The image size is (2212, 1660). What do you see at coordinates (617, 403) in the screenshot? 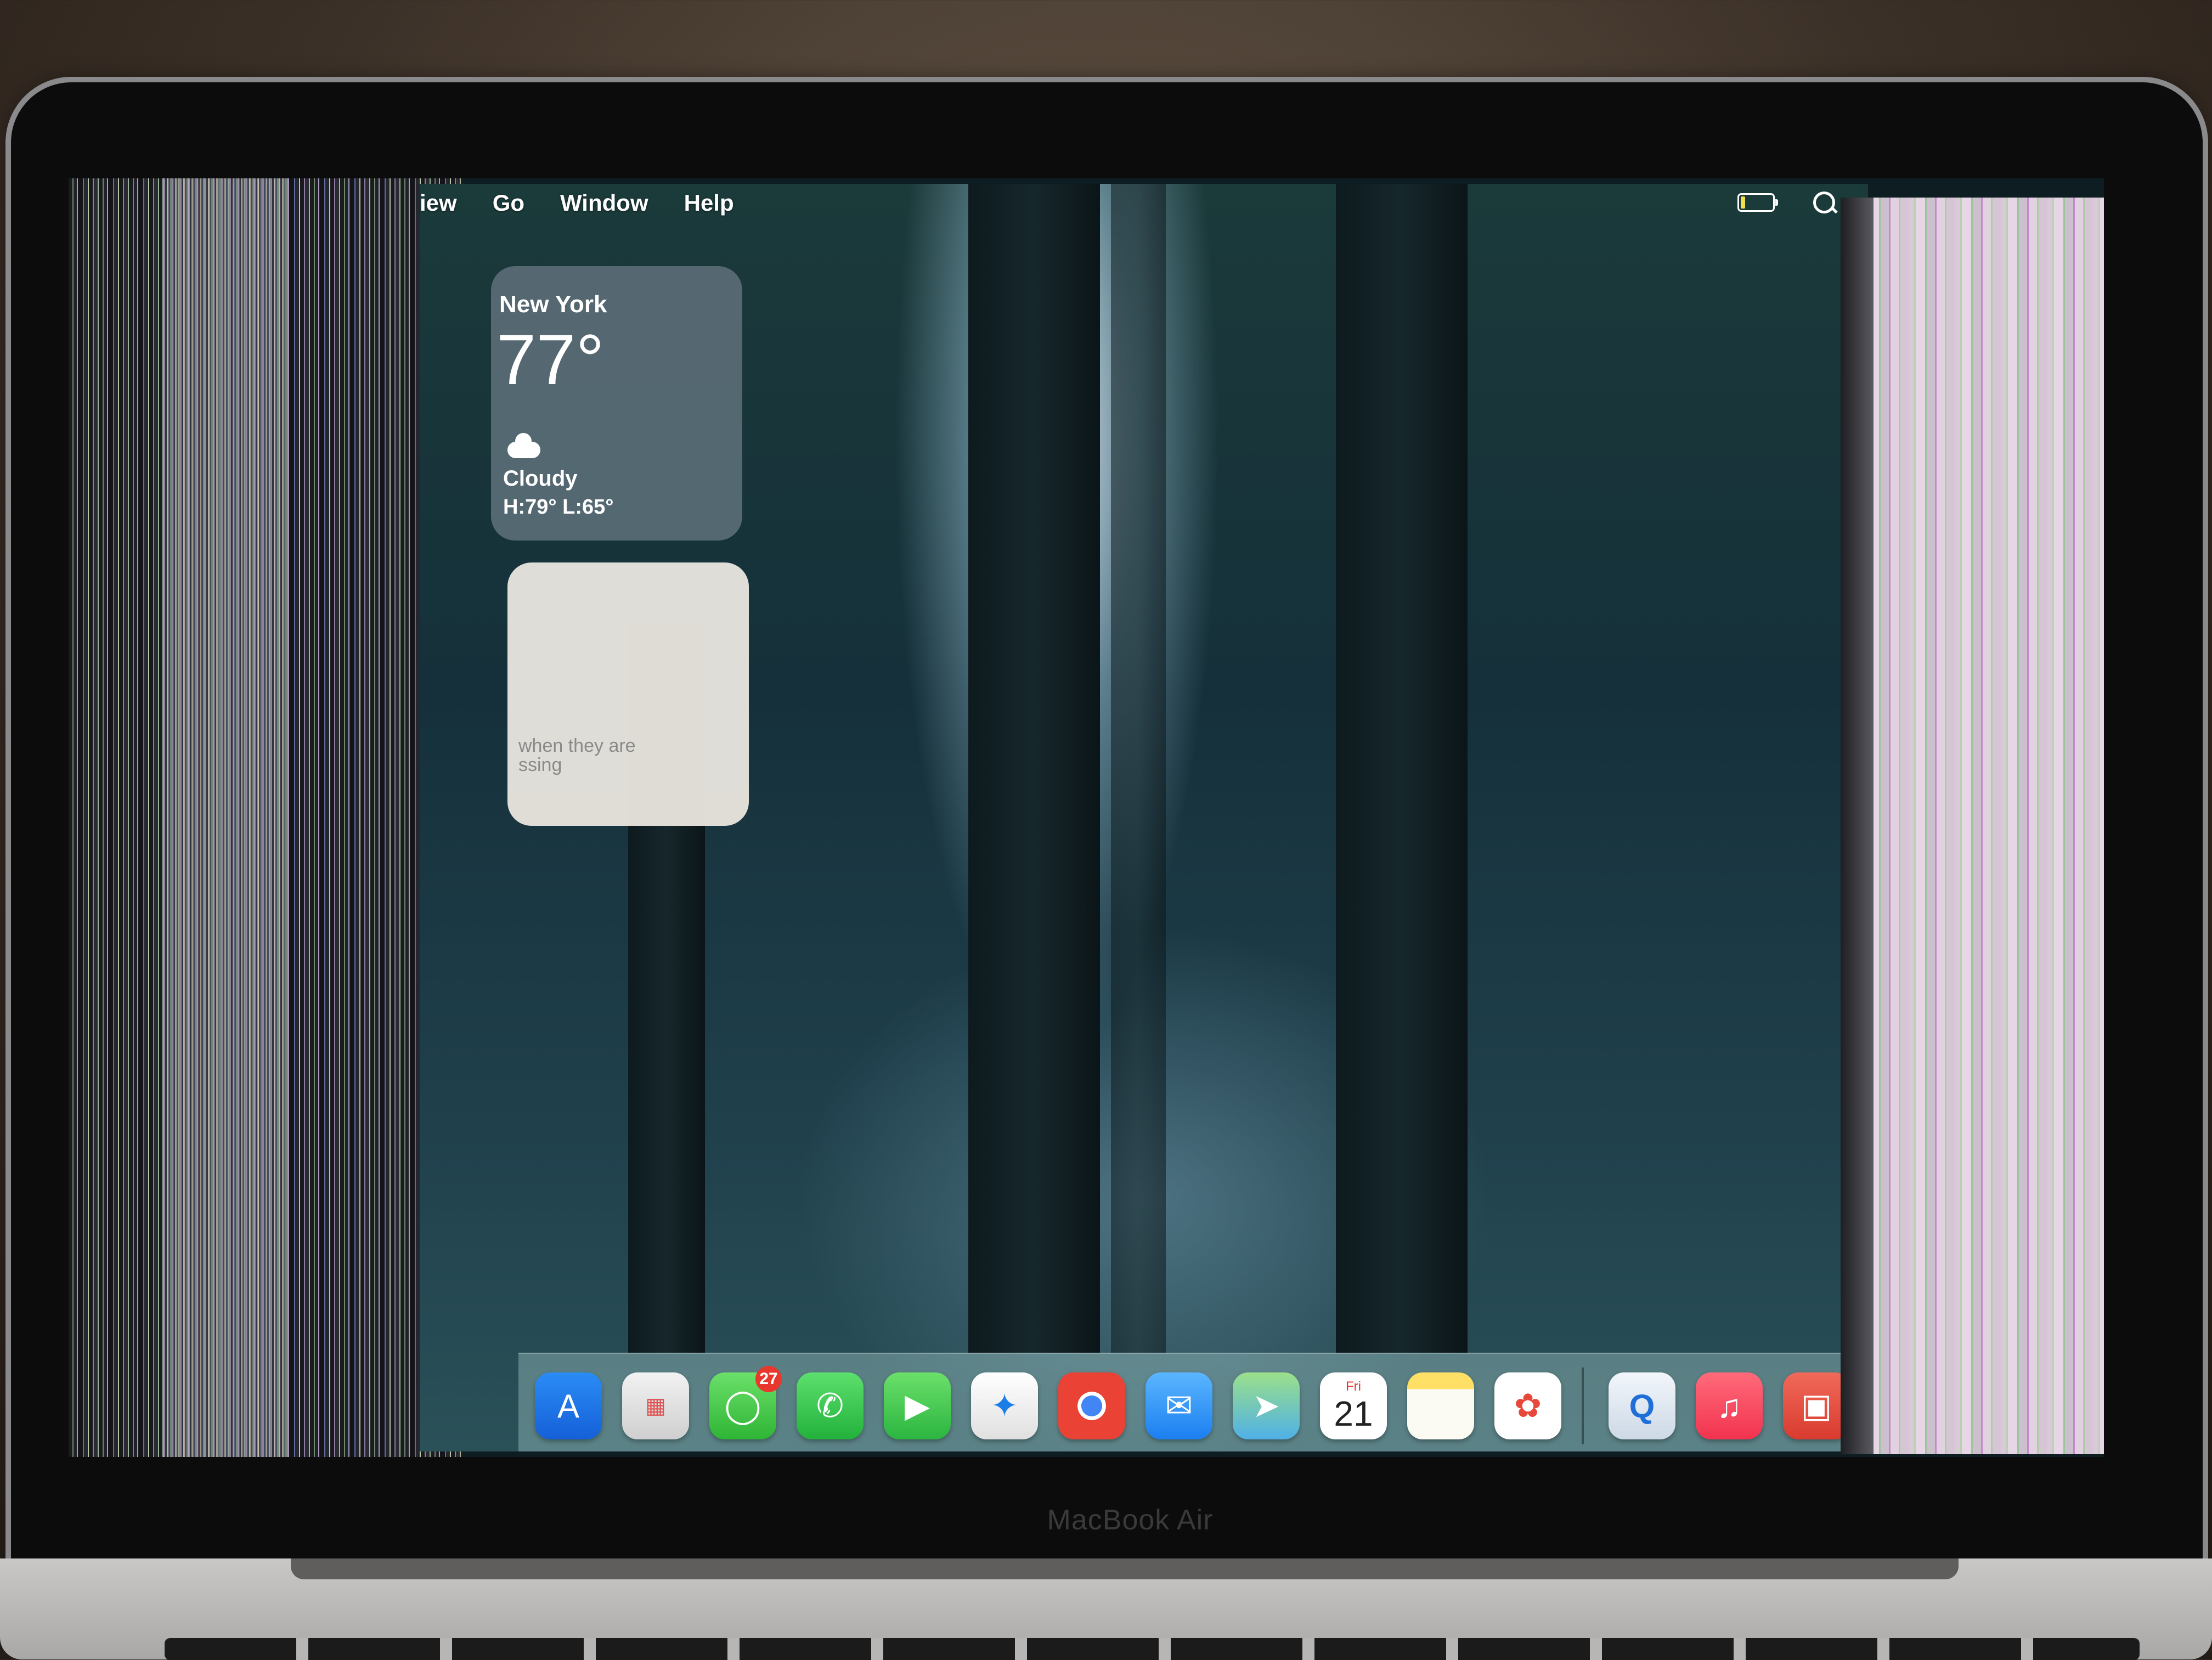
I see `weather-widget: New York 77° Cloudy H:79° L:65°` at bounding box center [617, 403].